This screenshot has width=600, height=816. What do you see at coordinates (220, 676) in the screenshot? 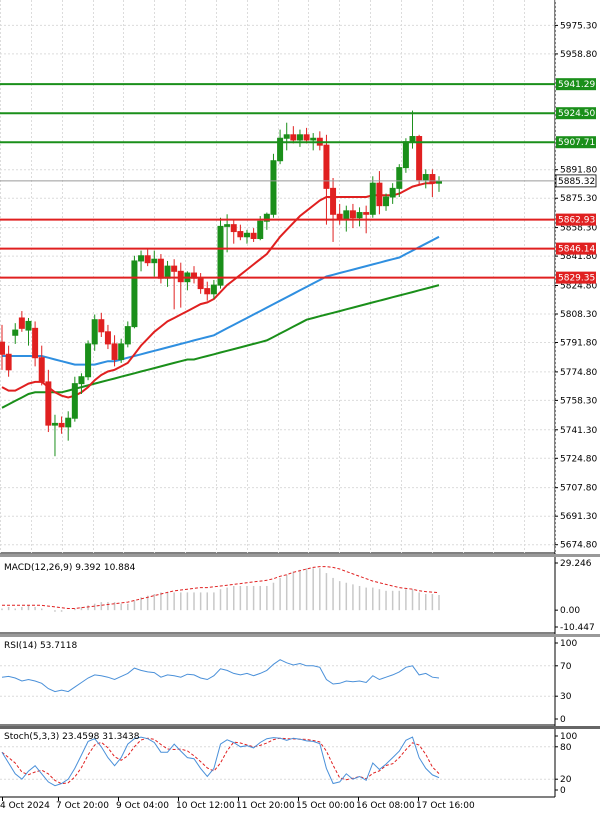
I see `rsi-line` at bounding box center [220, 676].